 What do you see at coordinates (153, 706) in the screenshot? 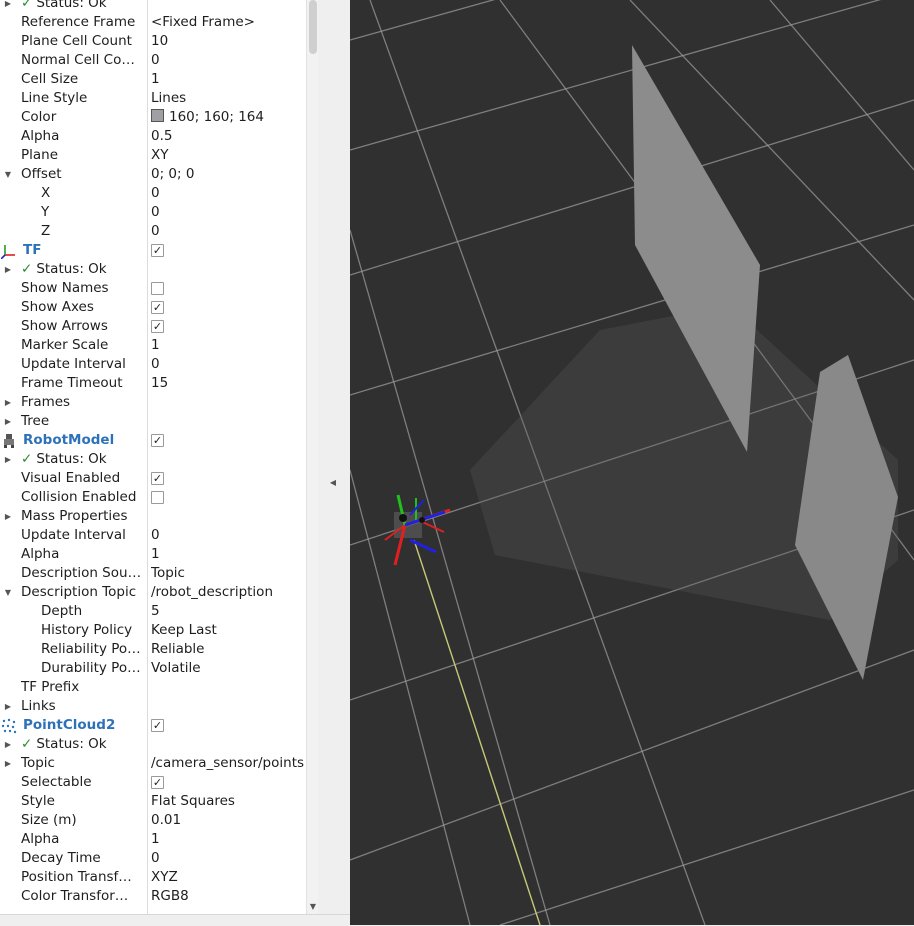
I see `property-row: ▶ Links` at bounding box center [153, 706].